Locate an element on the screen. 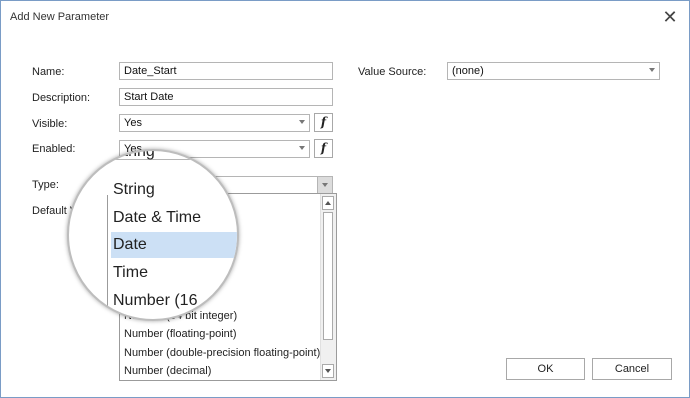 The image size is (690, 398). type-label: Type: is located at coordinates (45, 185).